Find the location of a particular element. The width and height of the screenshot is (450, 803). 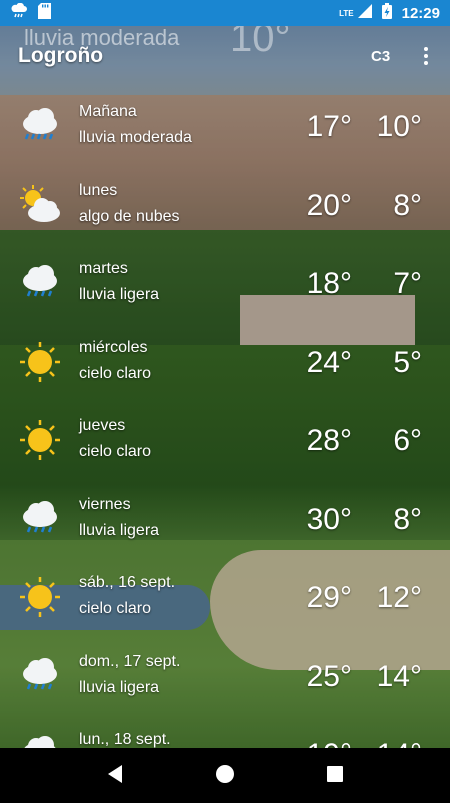

forecast-day: viernes is located at coordinates (105, 504).